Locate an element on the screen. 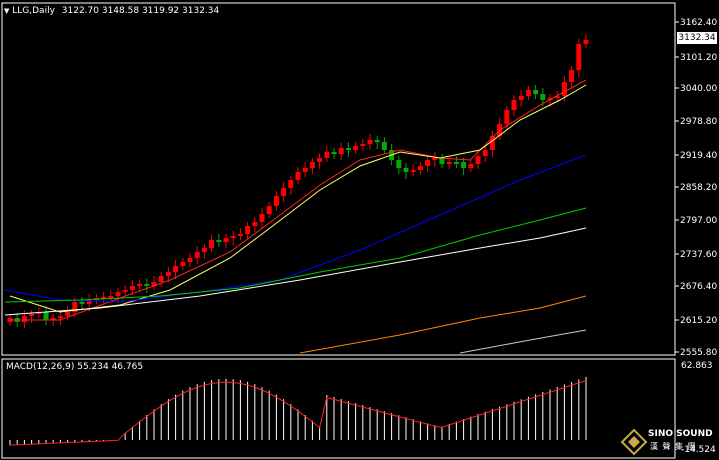  ma-orange-line is located at coordinates (443, 324).